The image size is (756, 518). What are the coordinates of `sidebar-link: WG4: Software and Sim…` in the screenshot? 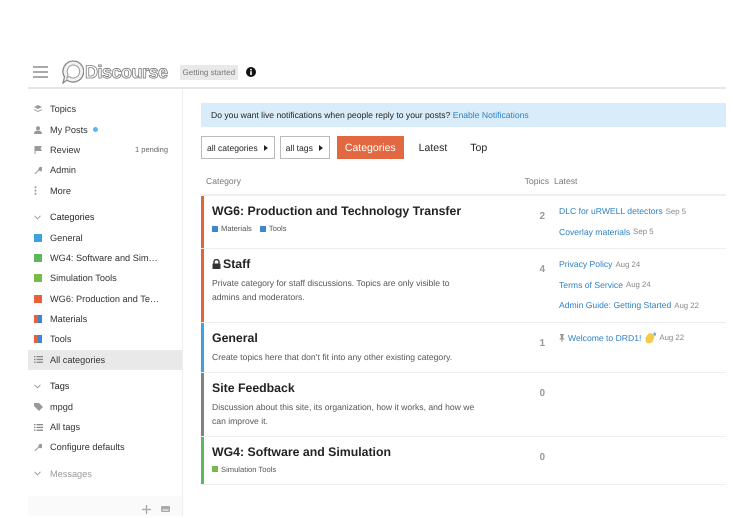 It's located at (104, 257).